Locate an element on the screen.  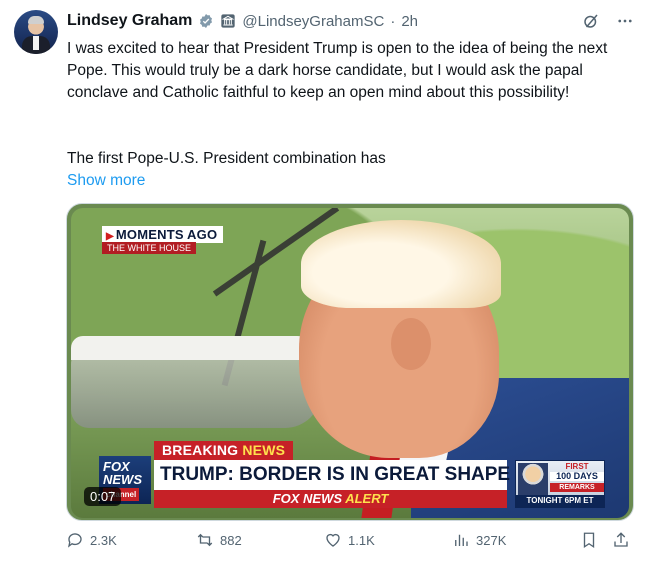
repost-icon is located at coordinates (205, 540).